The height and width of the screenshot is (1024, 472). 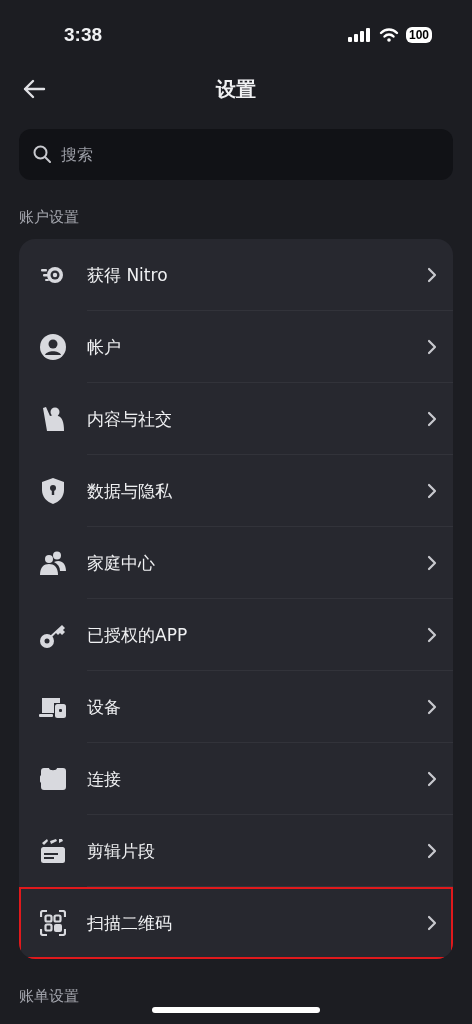 I want to click on settings-item: 剪辑片段, so click(x=236, y=851).